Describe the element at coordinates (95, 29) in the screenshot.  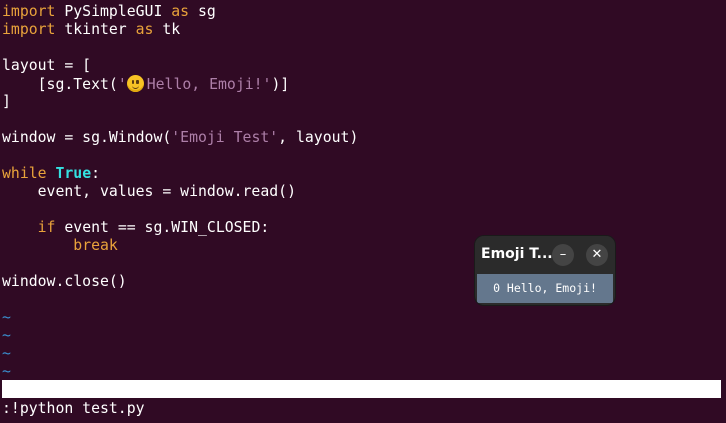
I see `module-name: tkinter` at that location.